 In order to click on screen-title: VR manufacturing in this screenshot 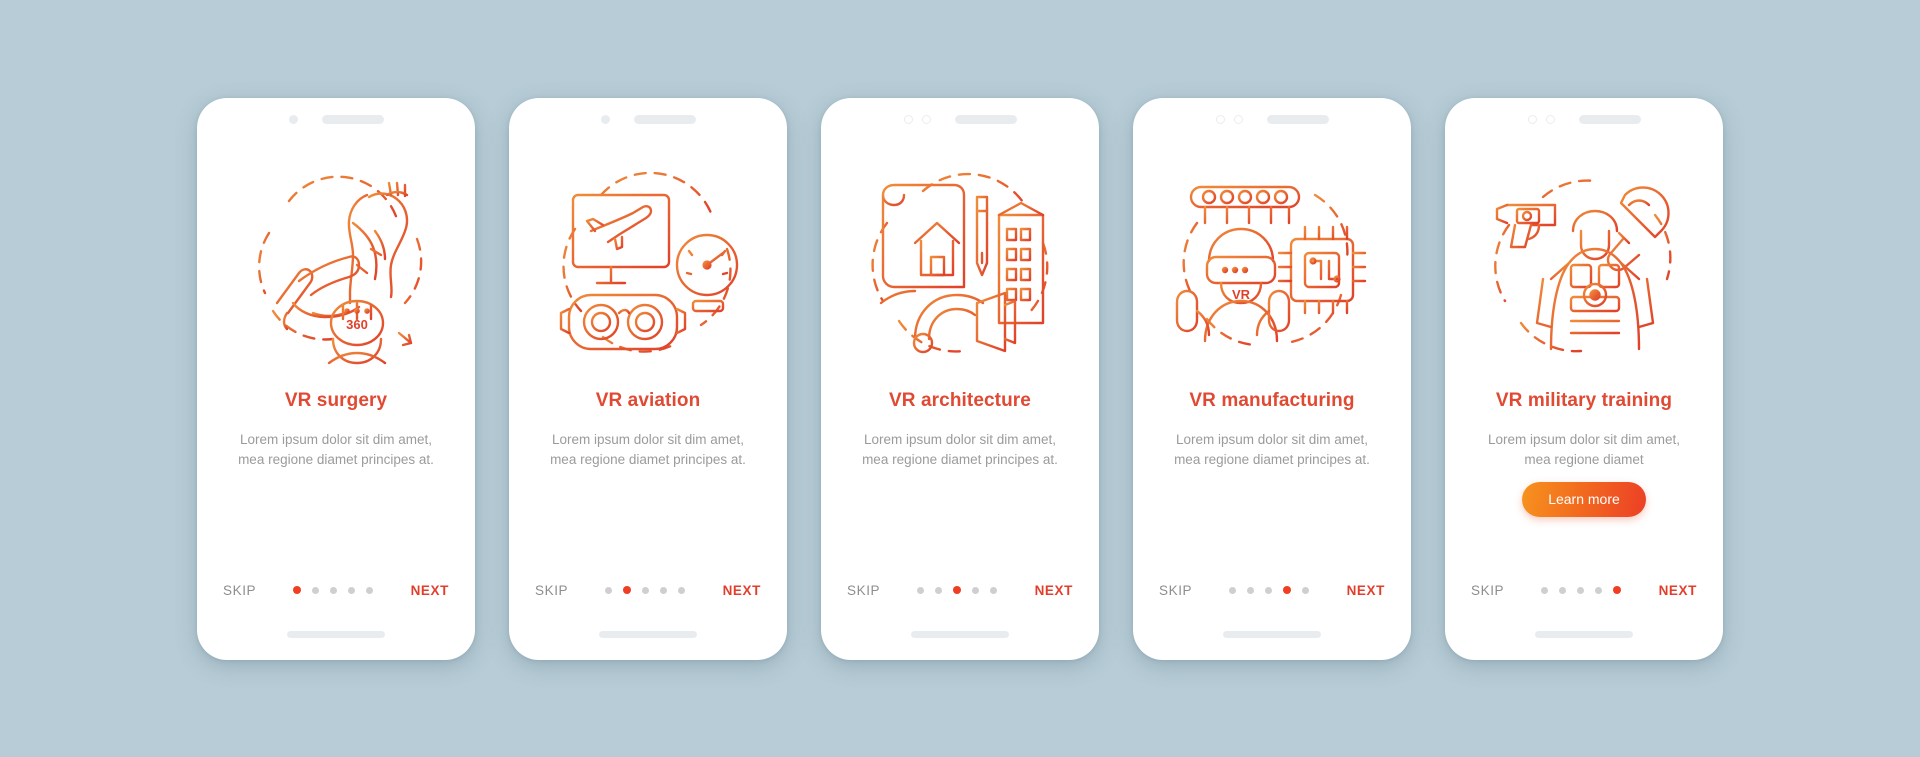, I will do `click(1272, 400)`.